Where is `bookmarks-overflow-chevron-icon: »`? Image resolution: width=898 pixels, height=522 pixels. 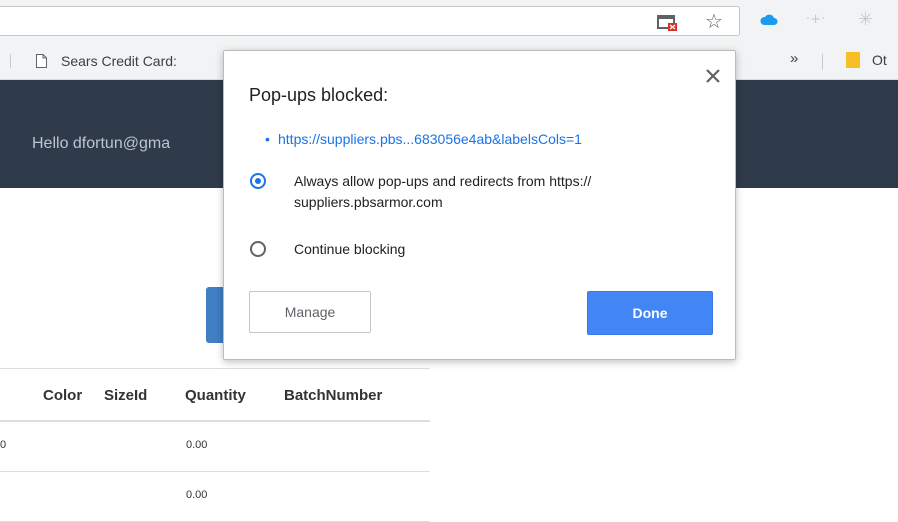 bookmarks-overflow-chevron-icon: » is located at coordinates (794, 58).